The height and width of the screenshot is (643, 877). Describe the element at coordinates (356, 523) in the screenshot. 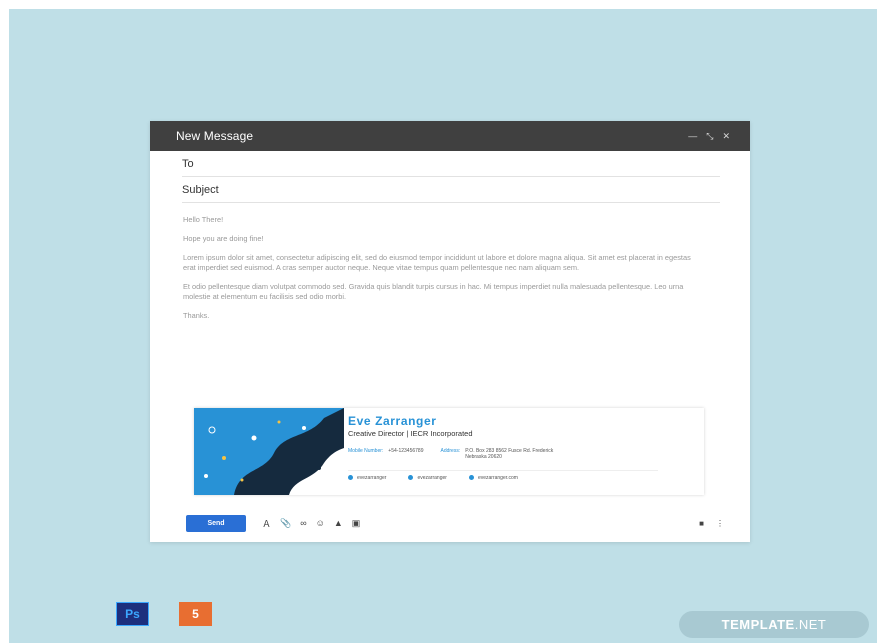

I see `photo-icon: ▣` at that location.